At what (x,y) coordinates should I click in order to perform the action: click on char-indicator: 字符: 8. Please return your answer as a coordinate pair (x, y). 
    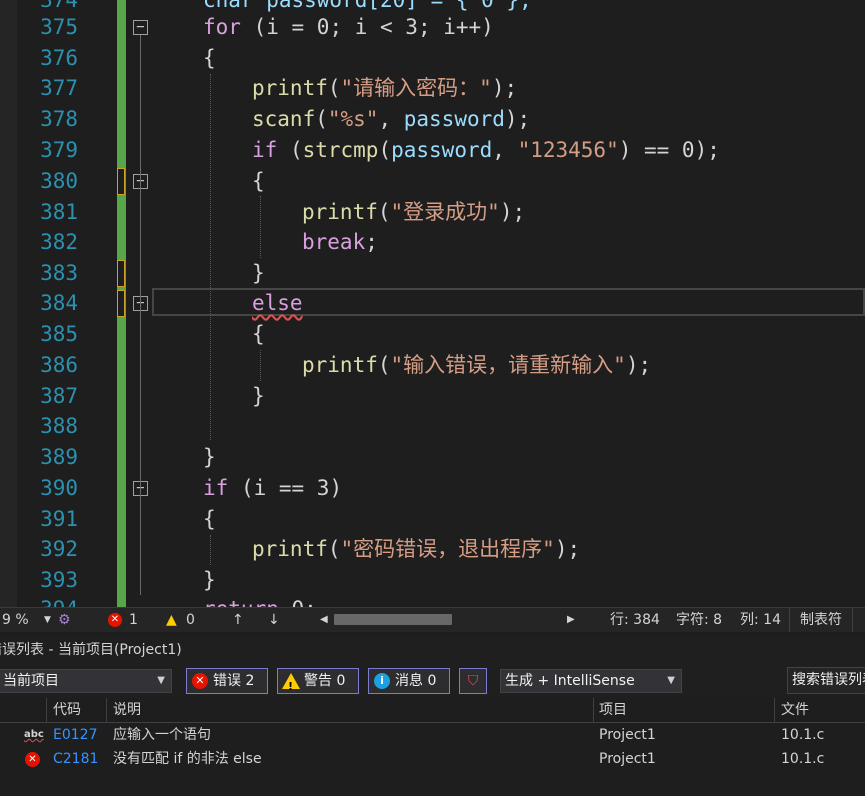
    Looking at the image, I should click on (699, 620).